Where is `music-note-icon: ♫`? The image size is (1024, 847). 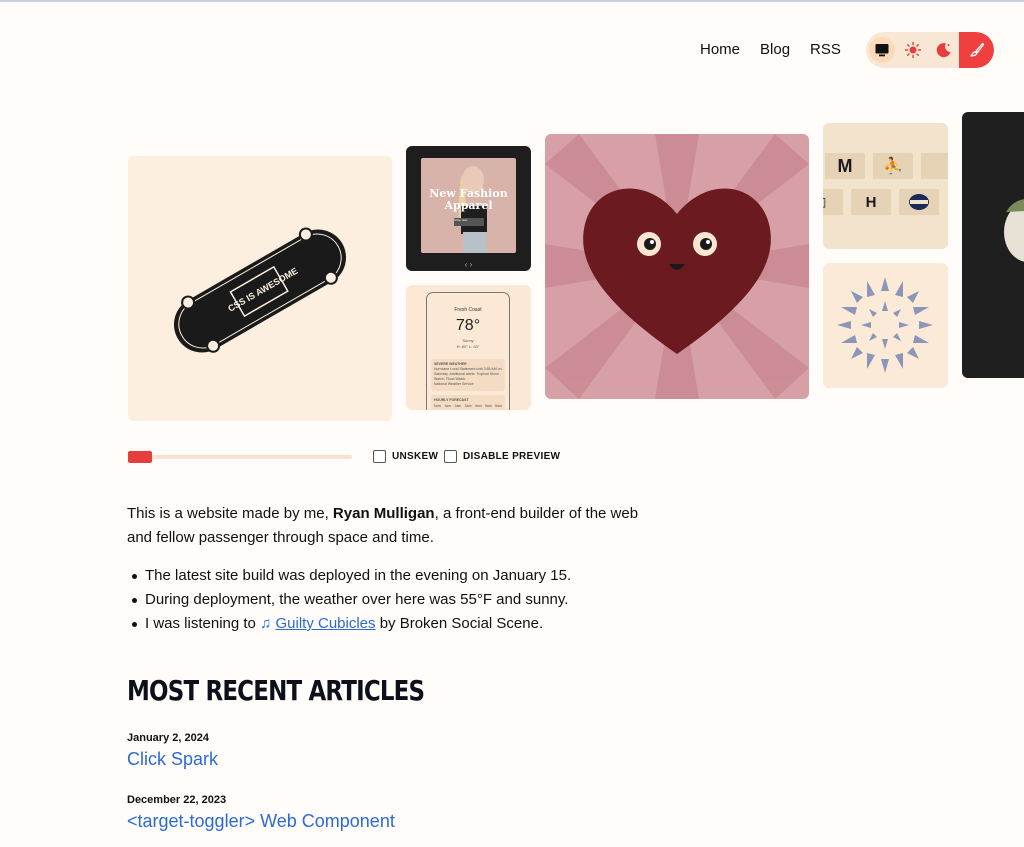
music-note-icon: ♫ is located at coordinates (266, 623).